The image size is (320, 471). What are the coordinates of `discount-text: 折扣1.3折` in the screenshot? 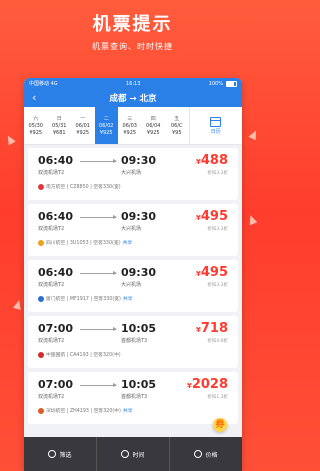 It's located at (217, 397).